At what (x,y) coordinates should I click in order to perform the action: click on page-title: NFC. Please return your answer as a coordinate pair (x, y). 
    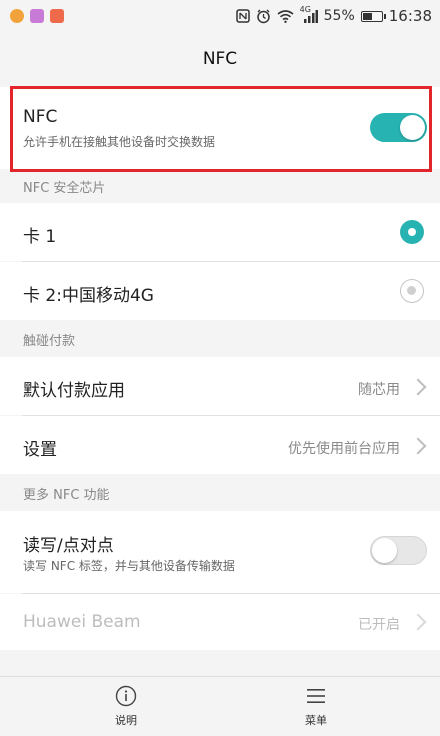
    Looking at the image, I should click on (220, 59).